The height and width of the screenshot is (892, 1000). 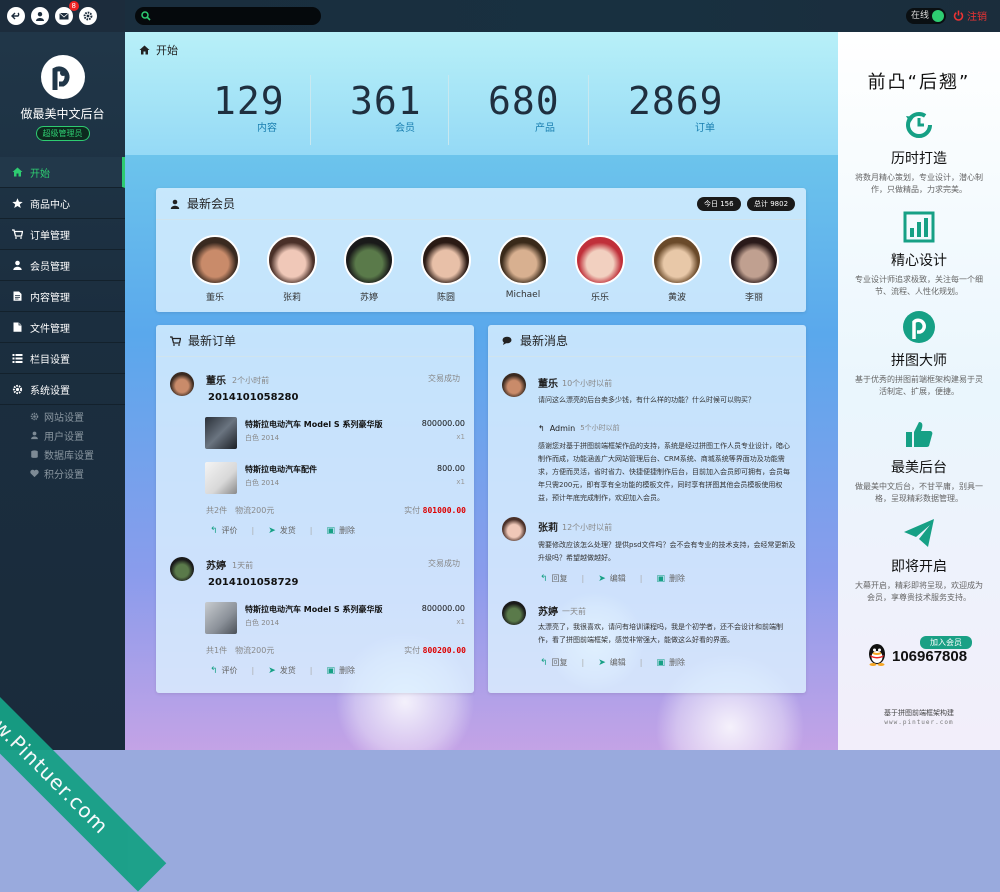 What do you see at coordinates (335, 482) in the screenshot?
I see `order-product: 特斯拉电动汽车配件 白色 2014 800.00 x1` at bounding box center [335, 482].